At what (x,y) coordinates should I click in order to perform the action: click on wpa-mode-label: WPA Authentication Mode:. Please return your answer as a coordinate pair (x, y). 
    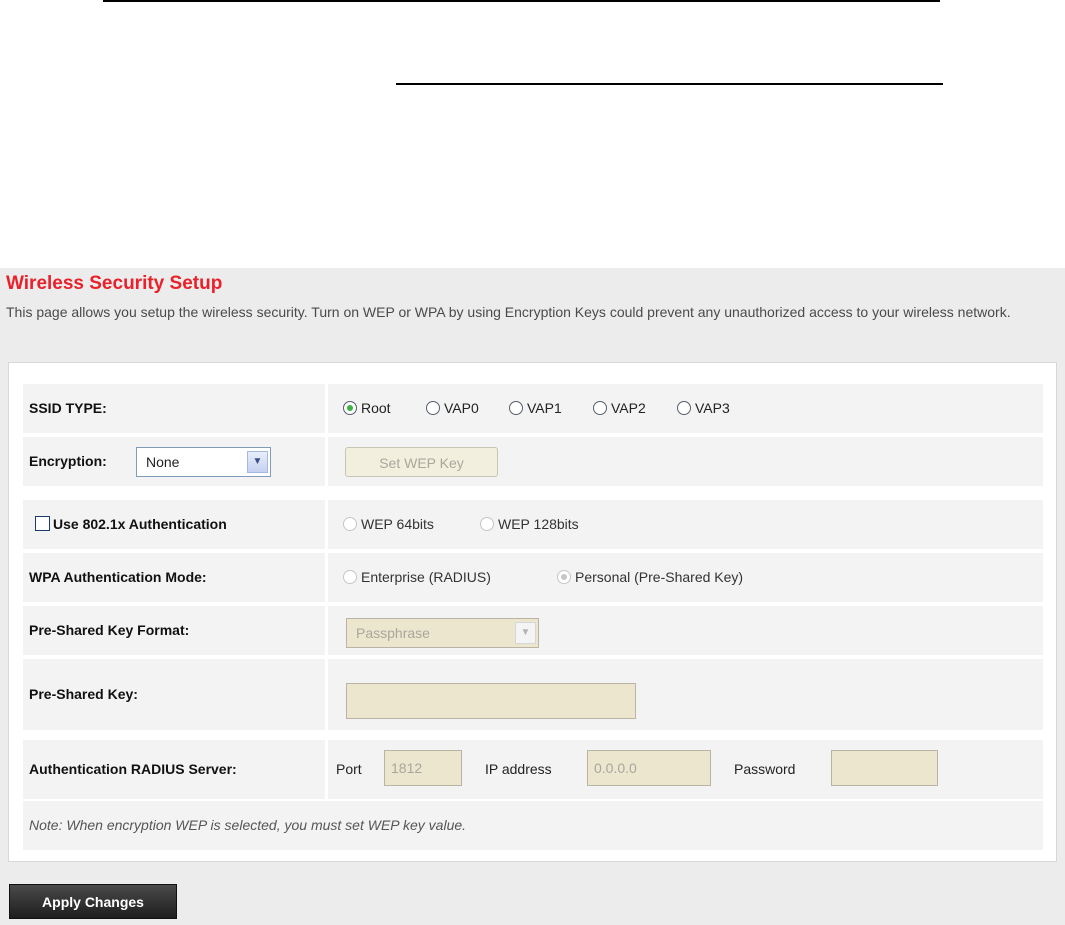
    Looking at the image, I should click on (118, 577).